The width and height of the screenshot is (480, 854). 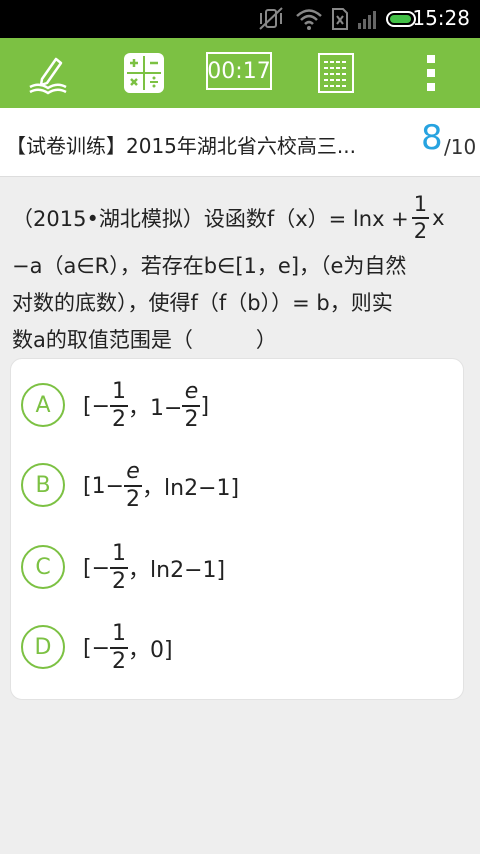 What do you see at coordinates (97, 406) in the screenshot?
I see `option-a-pre: [−` at bounding box center [97, 406].